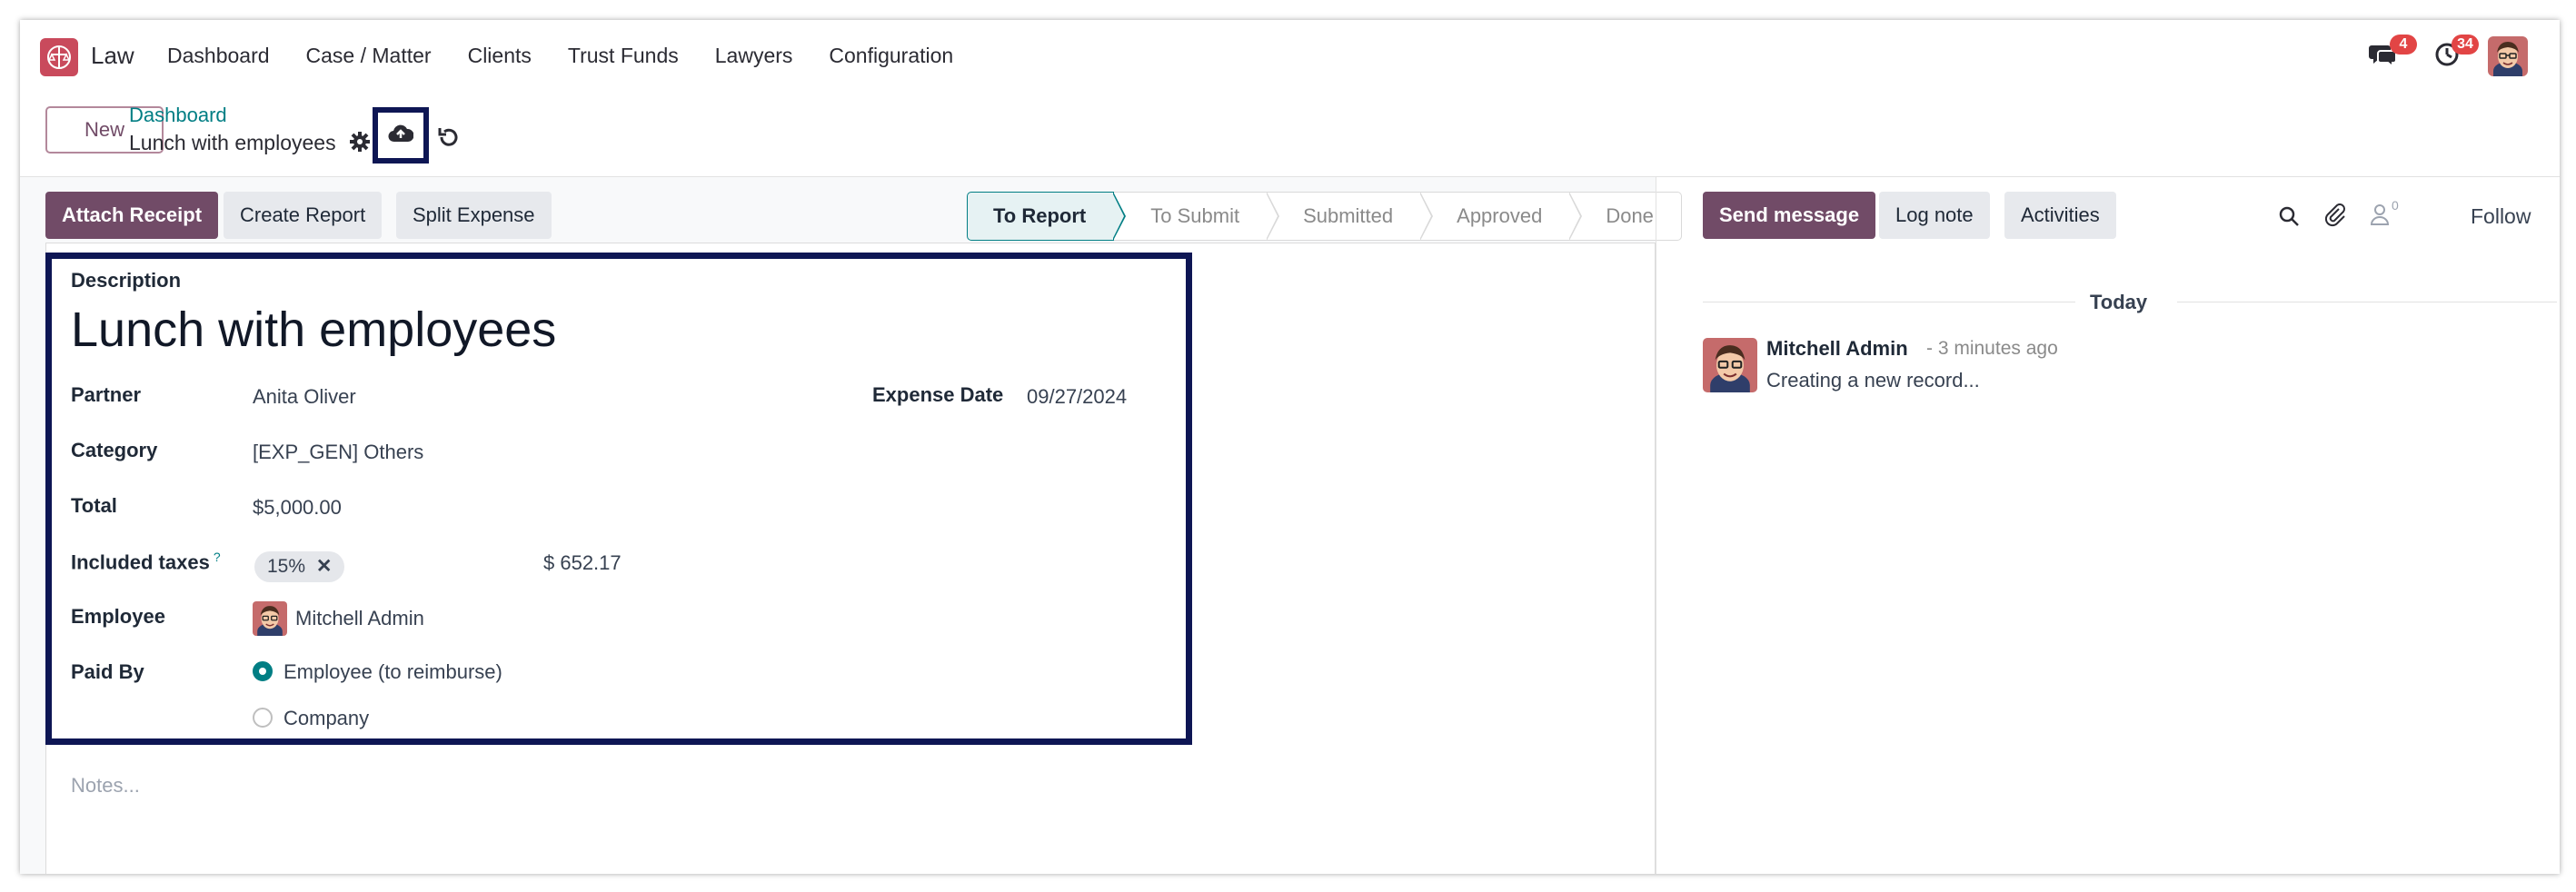 The image size is (2576, 892). Describe the element at coordinates (286, 566) in the screenshot. I see `tax-tag-label: 15%` at that location.